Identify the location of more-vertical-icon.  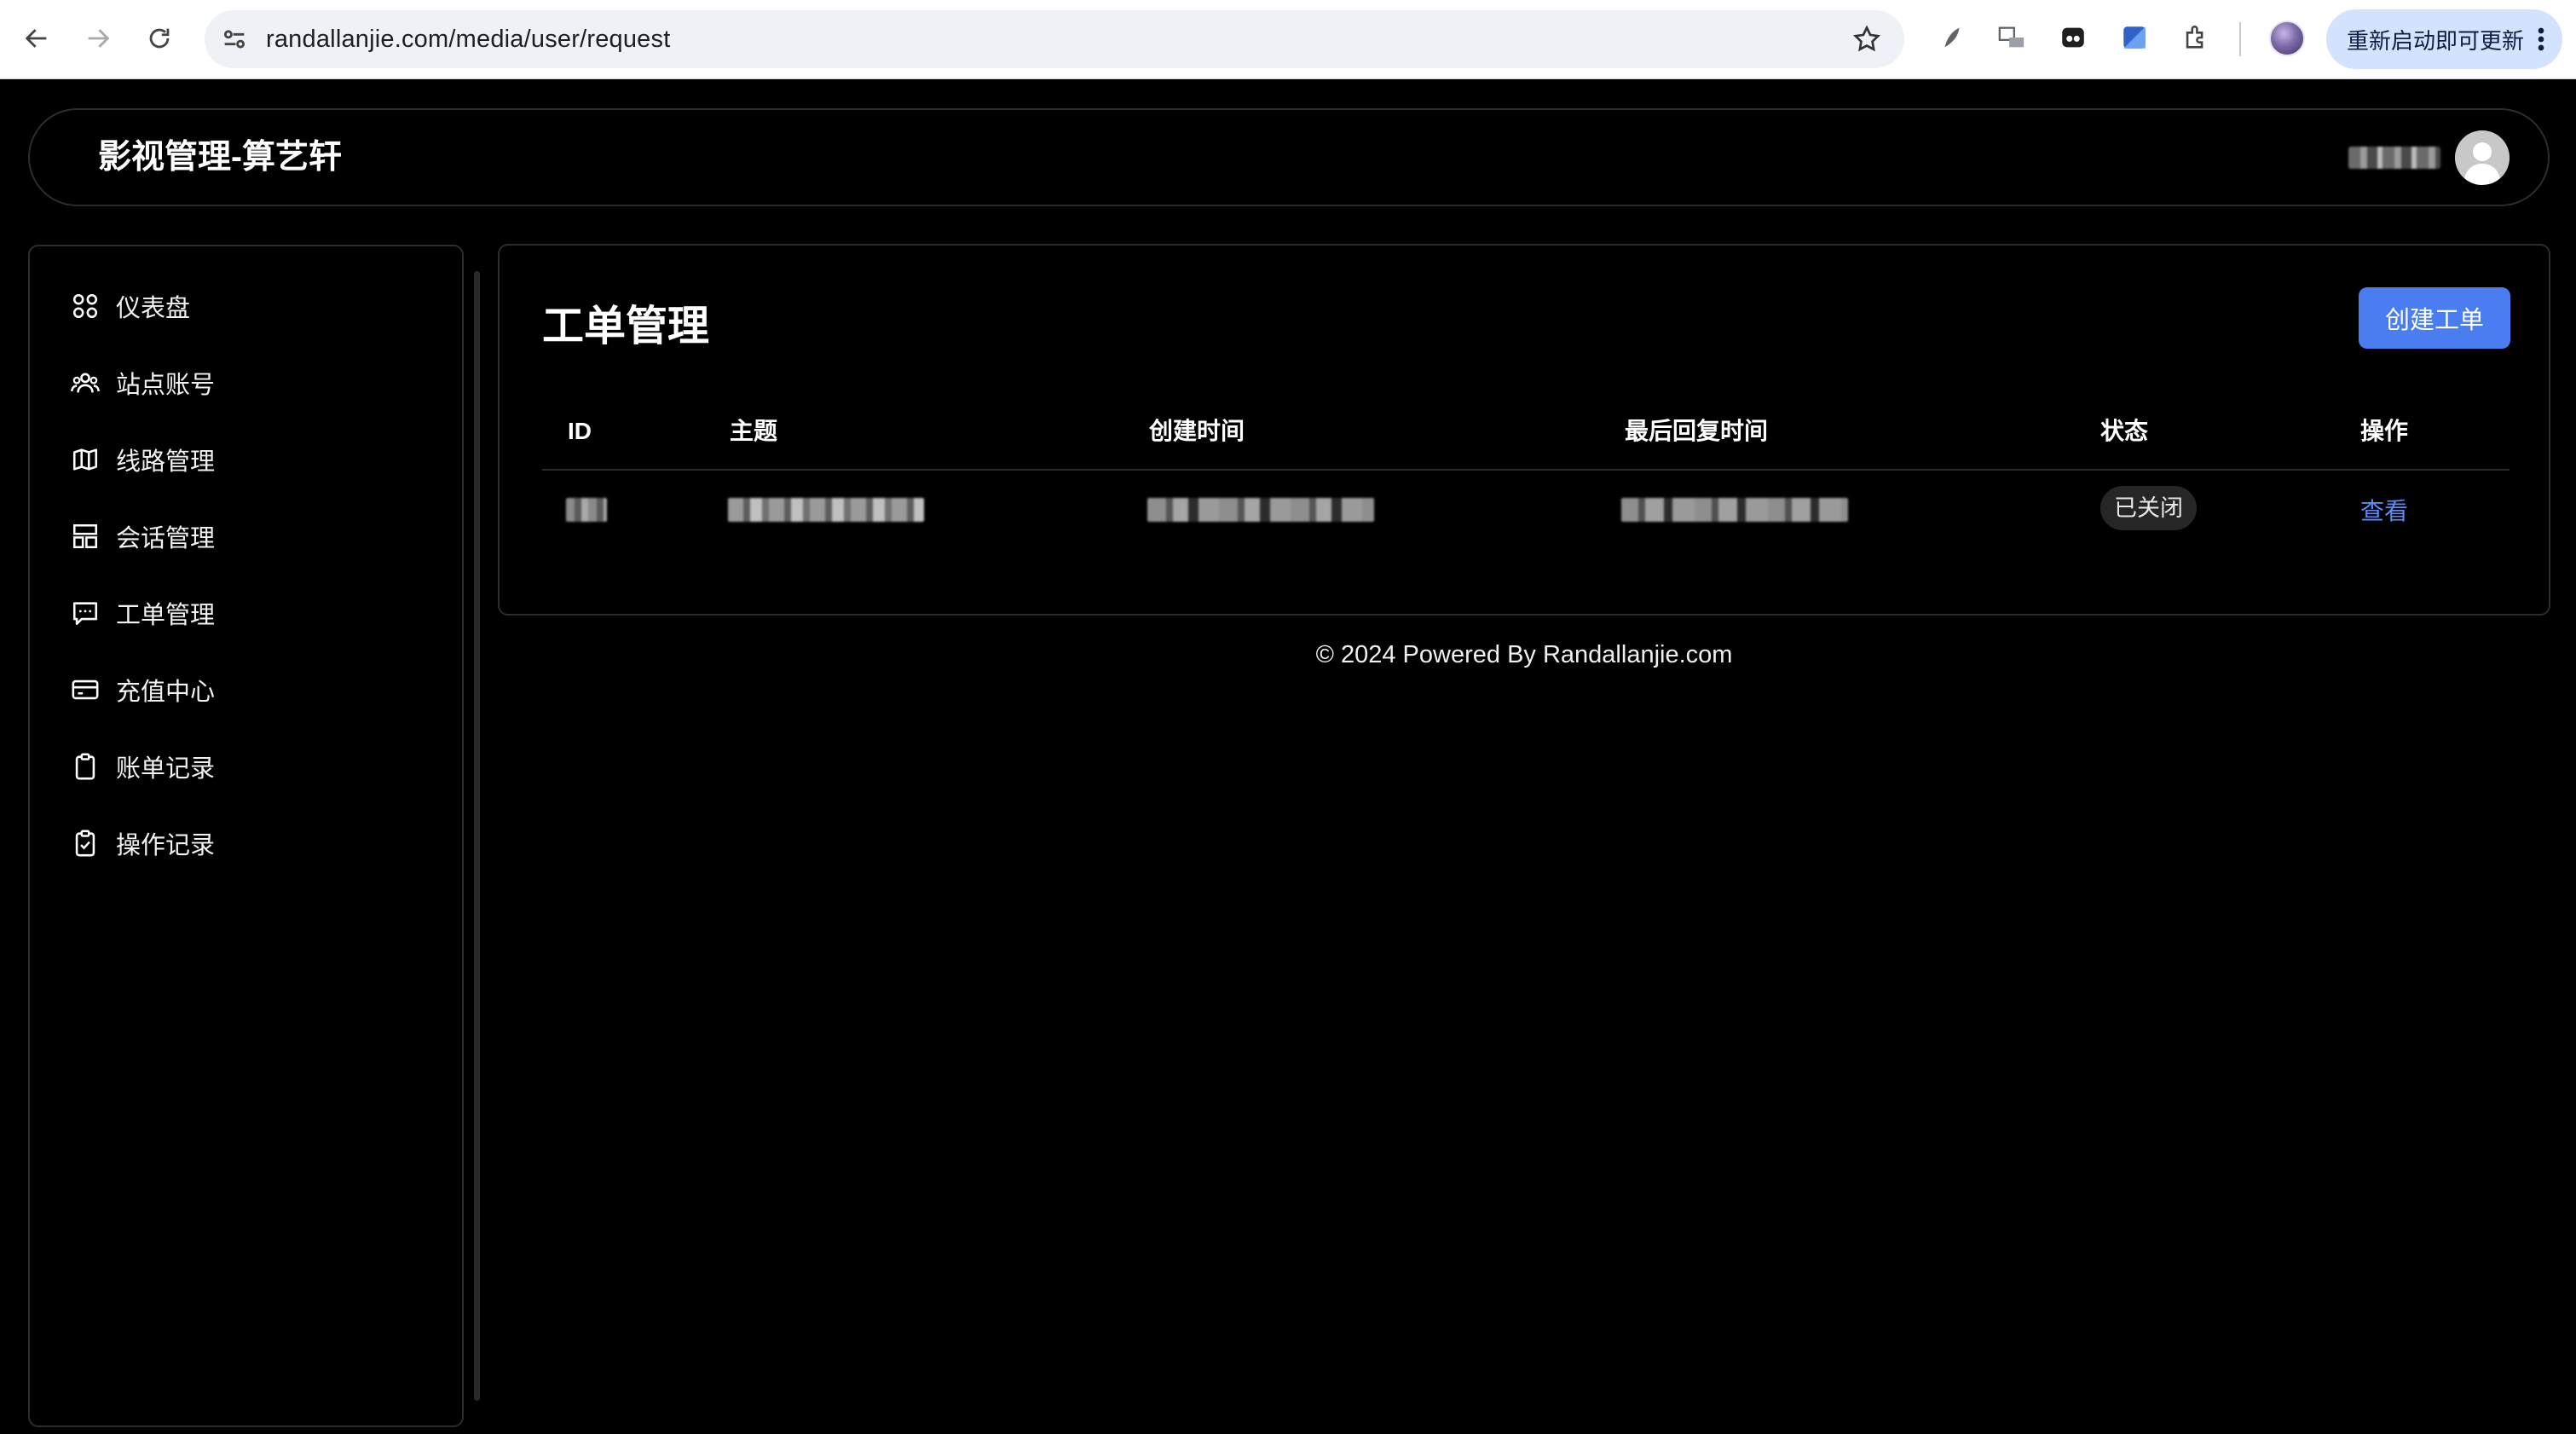
(2541, 39).